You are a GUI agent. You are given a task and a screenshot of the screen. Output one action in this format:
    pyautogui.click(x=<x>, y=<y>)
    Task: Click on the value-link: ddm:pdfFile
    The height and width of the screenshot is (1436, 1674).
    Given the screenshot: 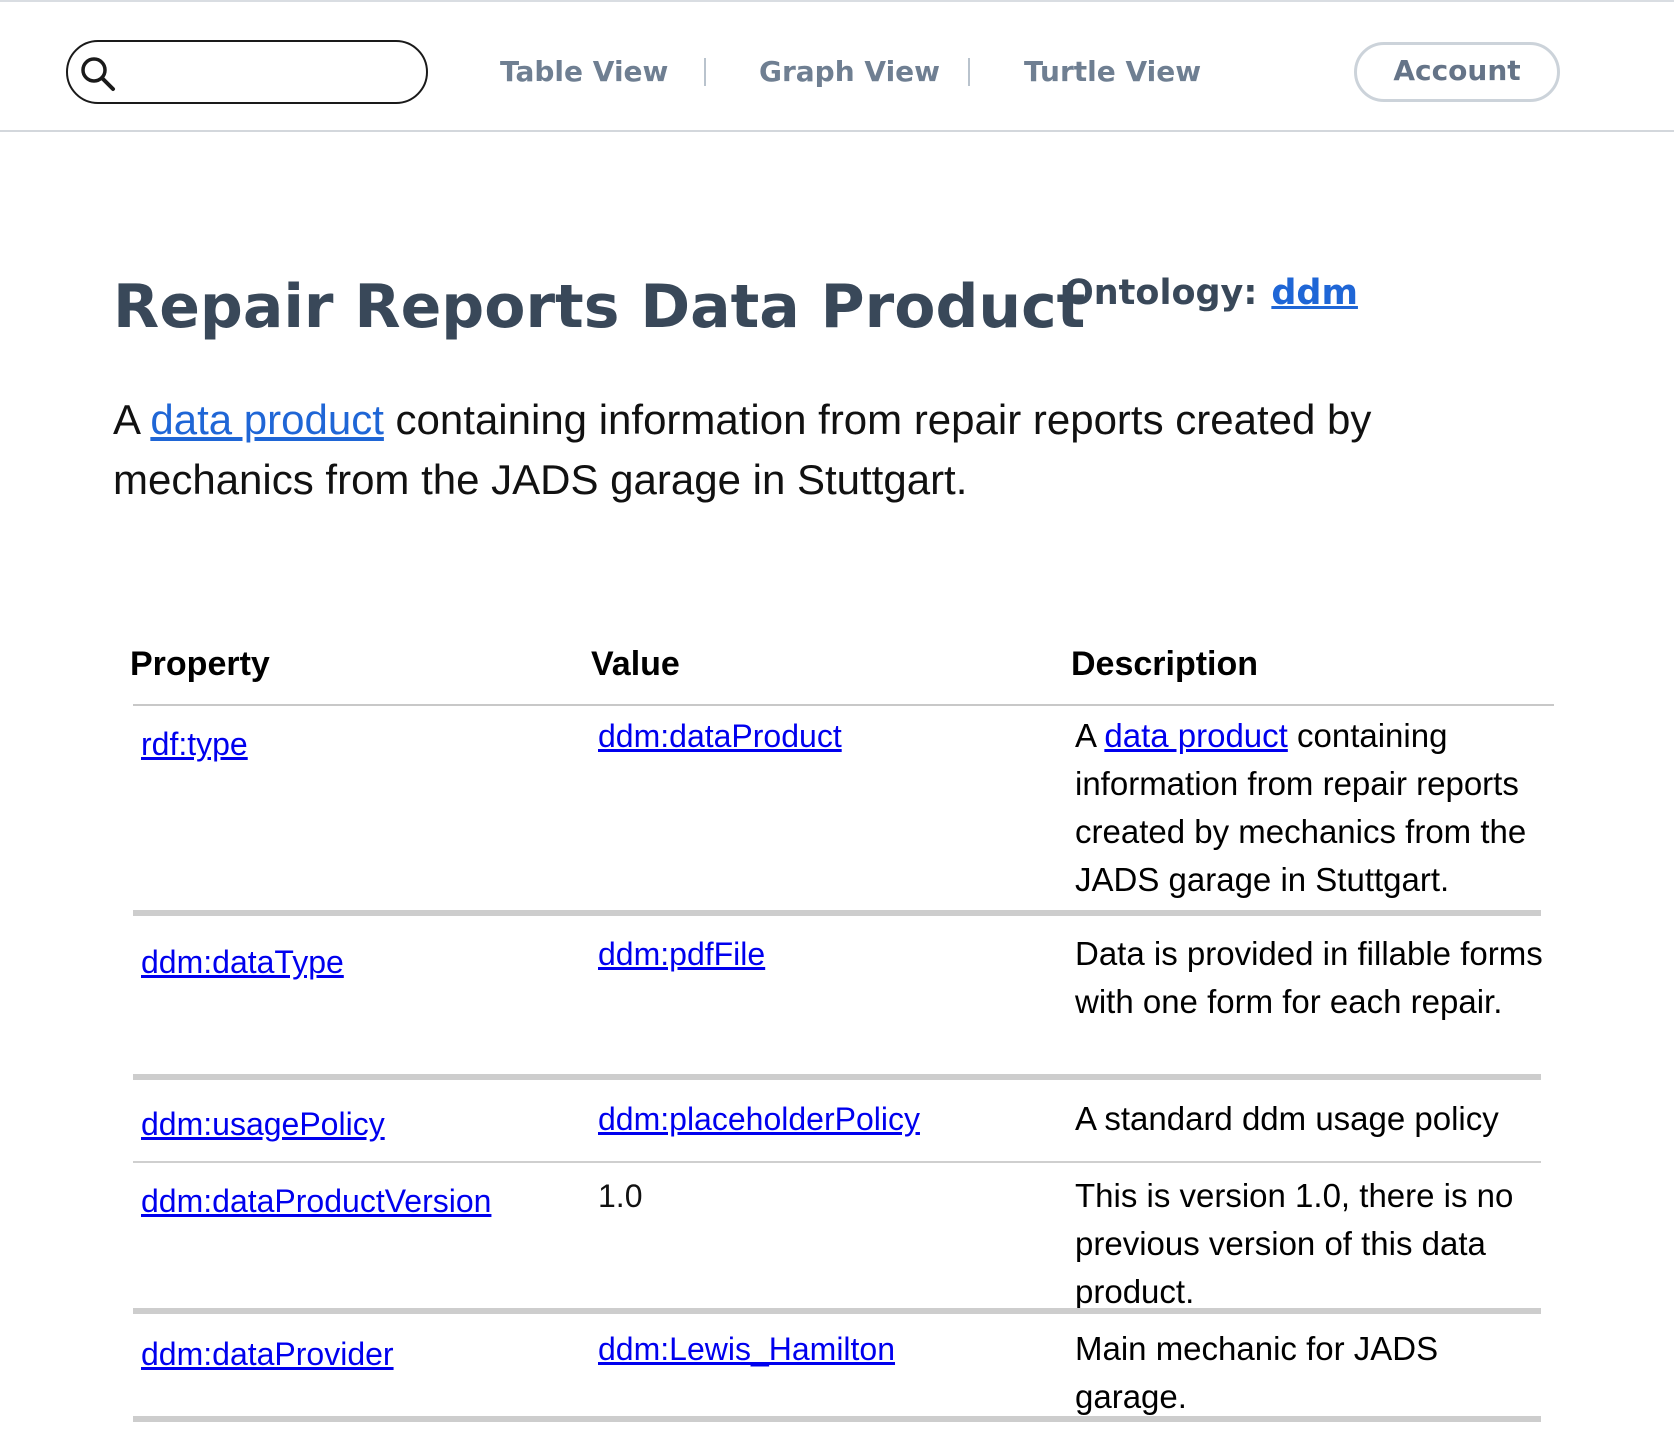 What is the action you would take?
    pyautogui.click(x=681, y=954)
    